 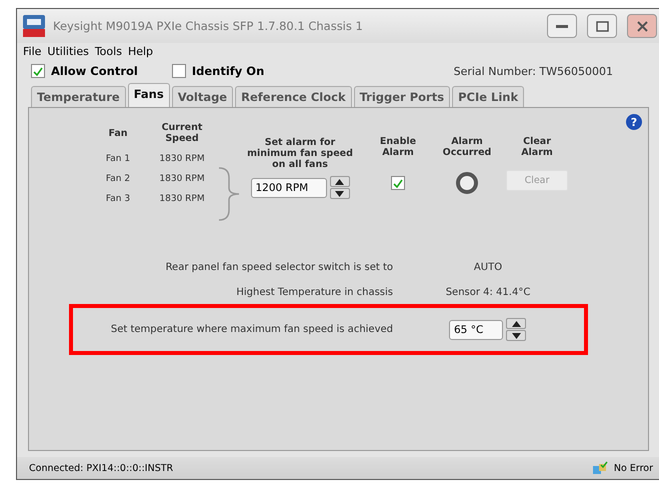 What do you see at coordinates (488, 292) in the screenshot?
I see `info-value: Sensor 4: 41.4°C` at bounding box center [488, 292].